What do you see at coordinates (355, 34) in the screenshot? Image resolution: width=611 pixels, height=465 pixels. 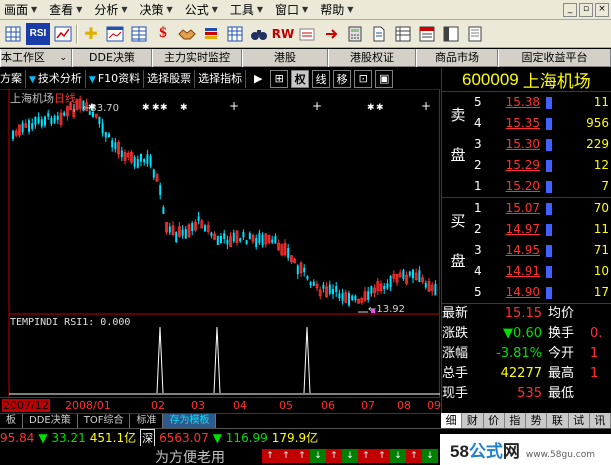 I see `calculator-icon` at bounding box center [355, 34].